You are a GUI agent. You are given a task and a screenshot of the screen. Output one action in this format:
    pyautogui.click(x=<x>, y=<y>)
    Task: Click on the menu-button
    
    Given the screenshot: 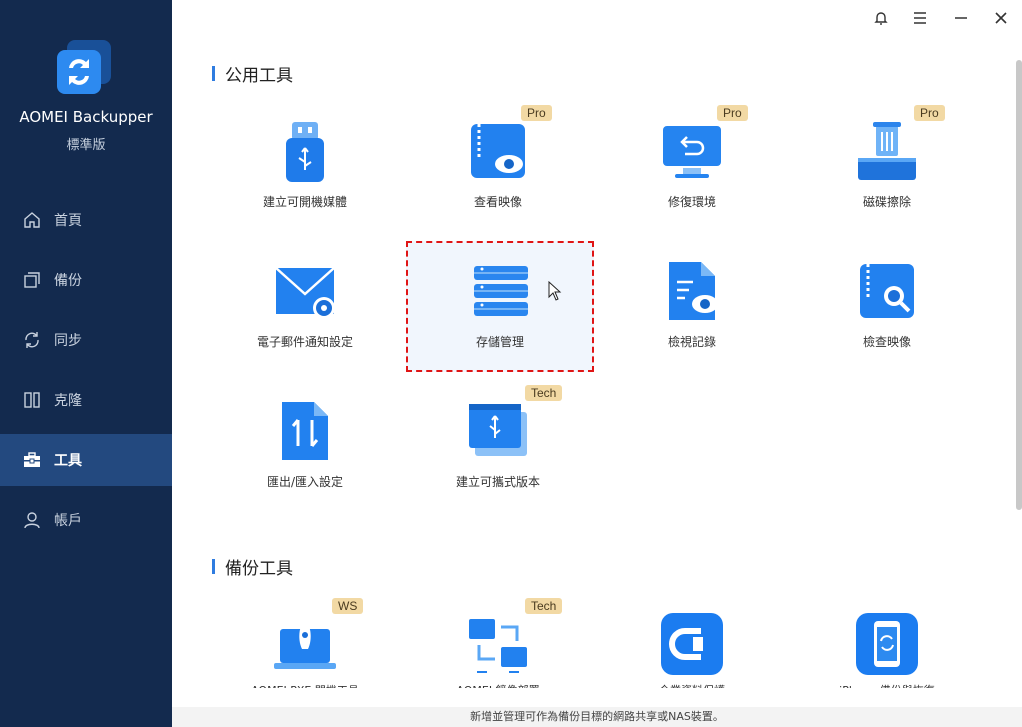 What is the action you would take?
    pyautogui.click(x=920, y=20)
    